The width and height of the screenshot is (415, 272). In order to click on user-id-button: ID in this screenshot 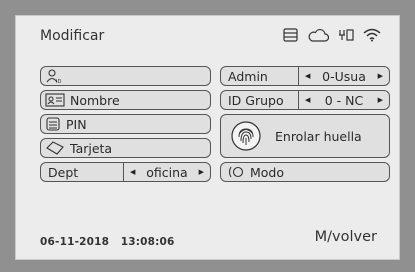, I will do `click(125, 76)`.